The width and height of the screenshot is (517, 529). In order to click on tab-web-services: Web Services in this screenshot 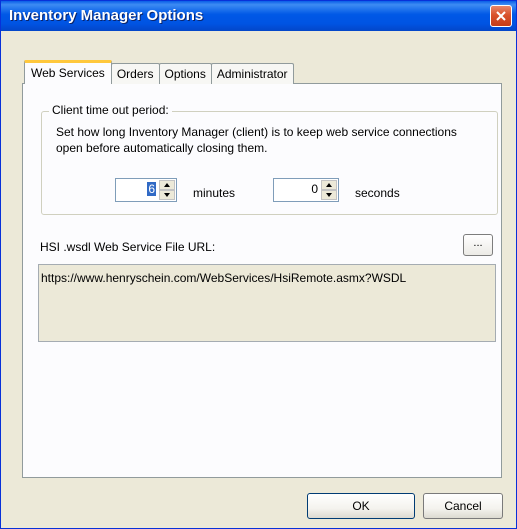, I will do `click(68, 72)`.